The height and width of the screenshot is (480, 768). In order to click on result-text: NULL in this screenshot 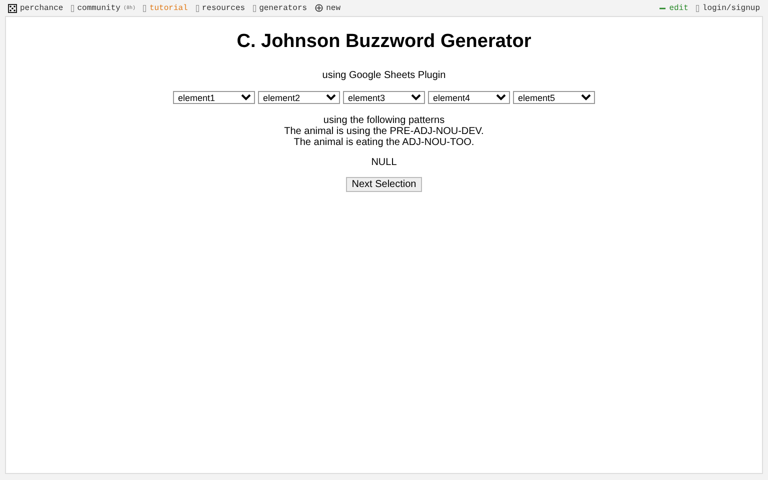, I will do `click(384, 162)`.